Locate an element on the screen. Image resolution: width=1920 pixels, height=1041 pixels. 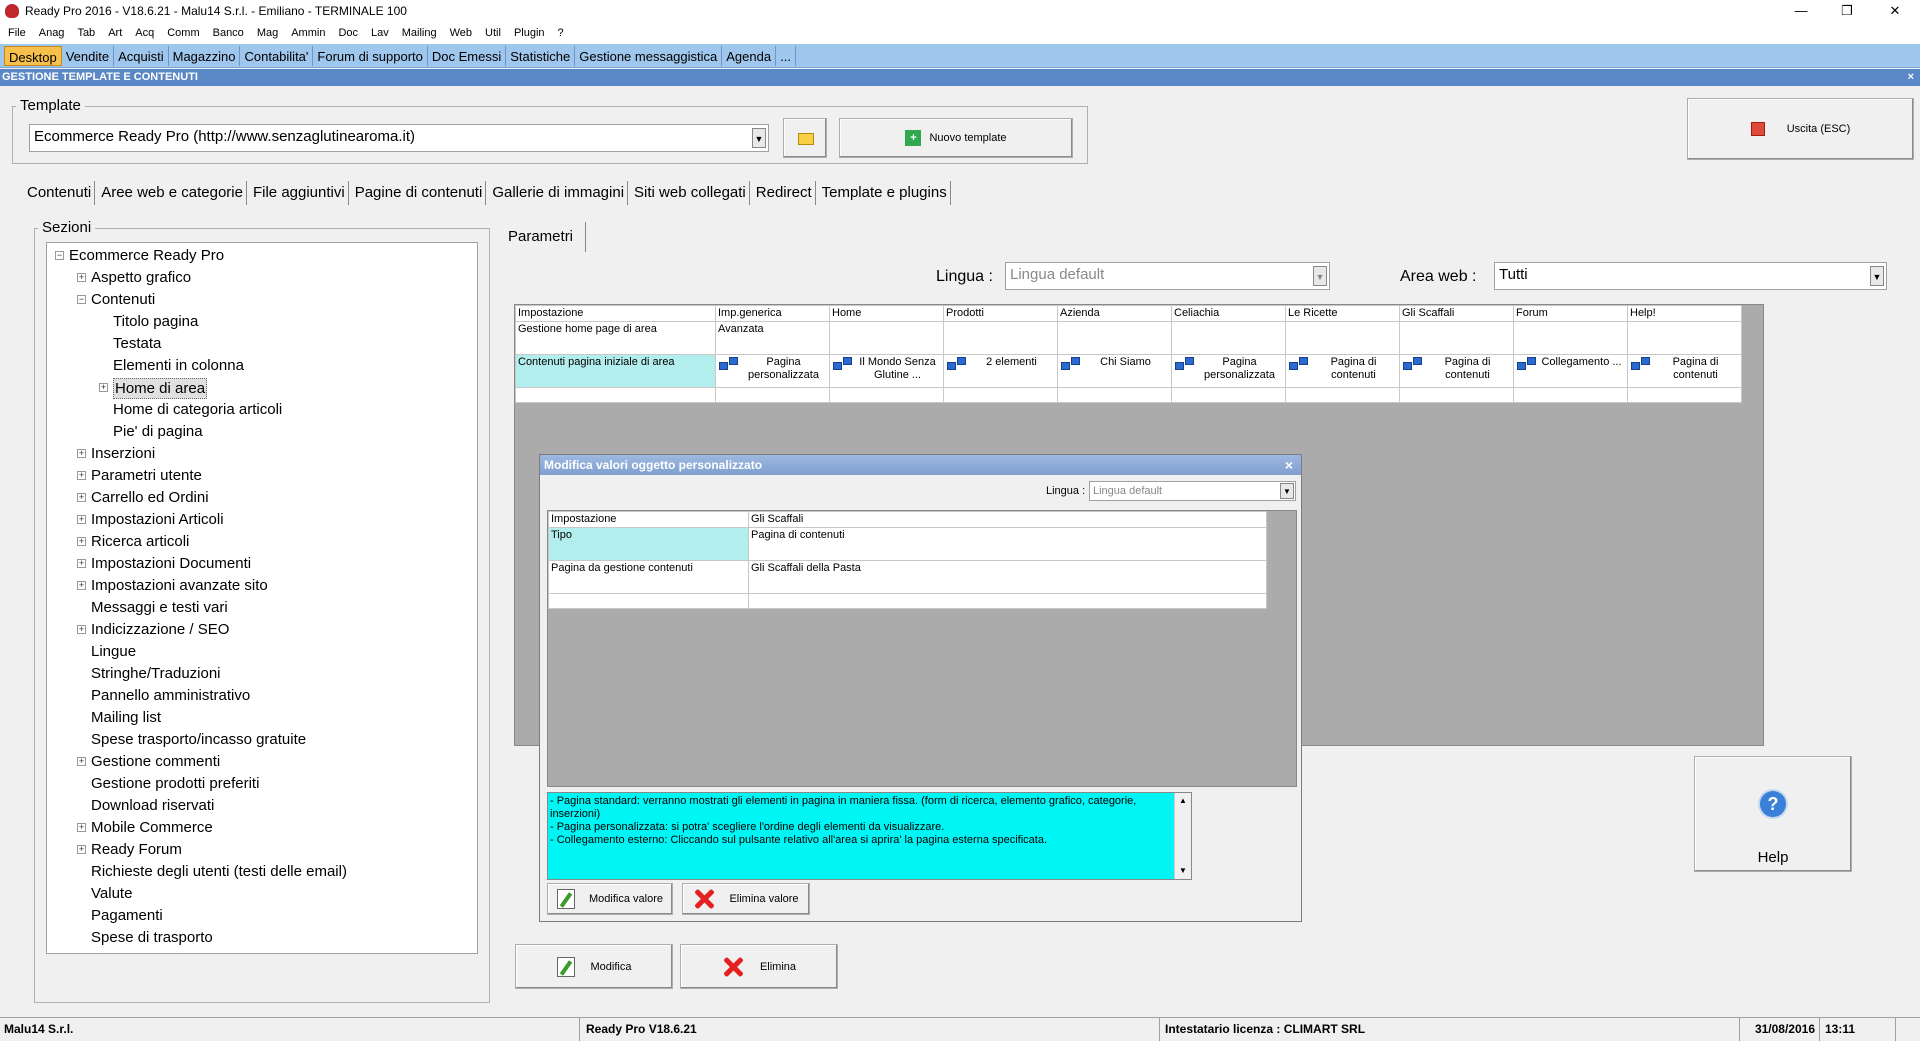
menu-tab: Tab is located at coordinates (86, 33).